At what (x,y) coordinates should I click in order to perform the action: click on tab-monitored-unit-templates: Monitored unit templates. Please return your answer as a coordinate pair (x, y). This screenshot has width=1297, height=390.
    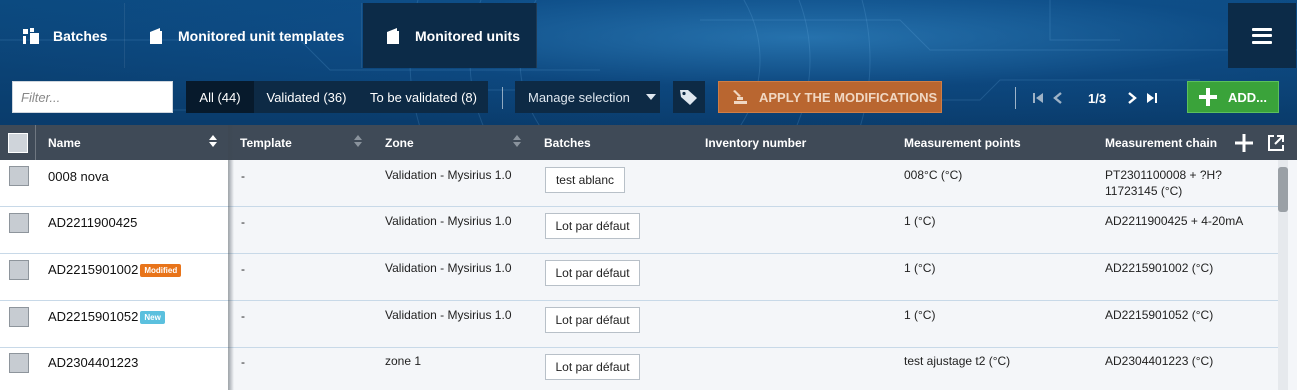
    Looking at the image, I should click on (244, 35).